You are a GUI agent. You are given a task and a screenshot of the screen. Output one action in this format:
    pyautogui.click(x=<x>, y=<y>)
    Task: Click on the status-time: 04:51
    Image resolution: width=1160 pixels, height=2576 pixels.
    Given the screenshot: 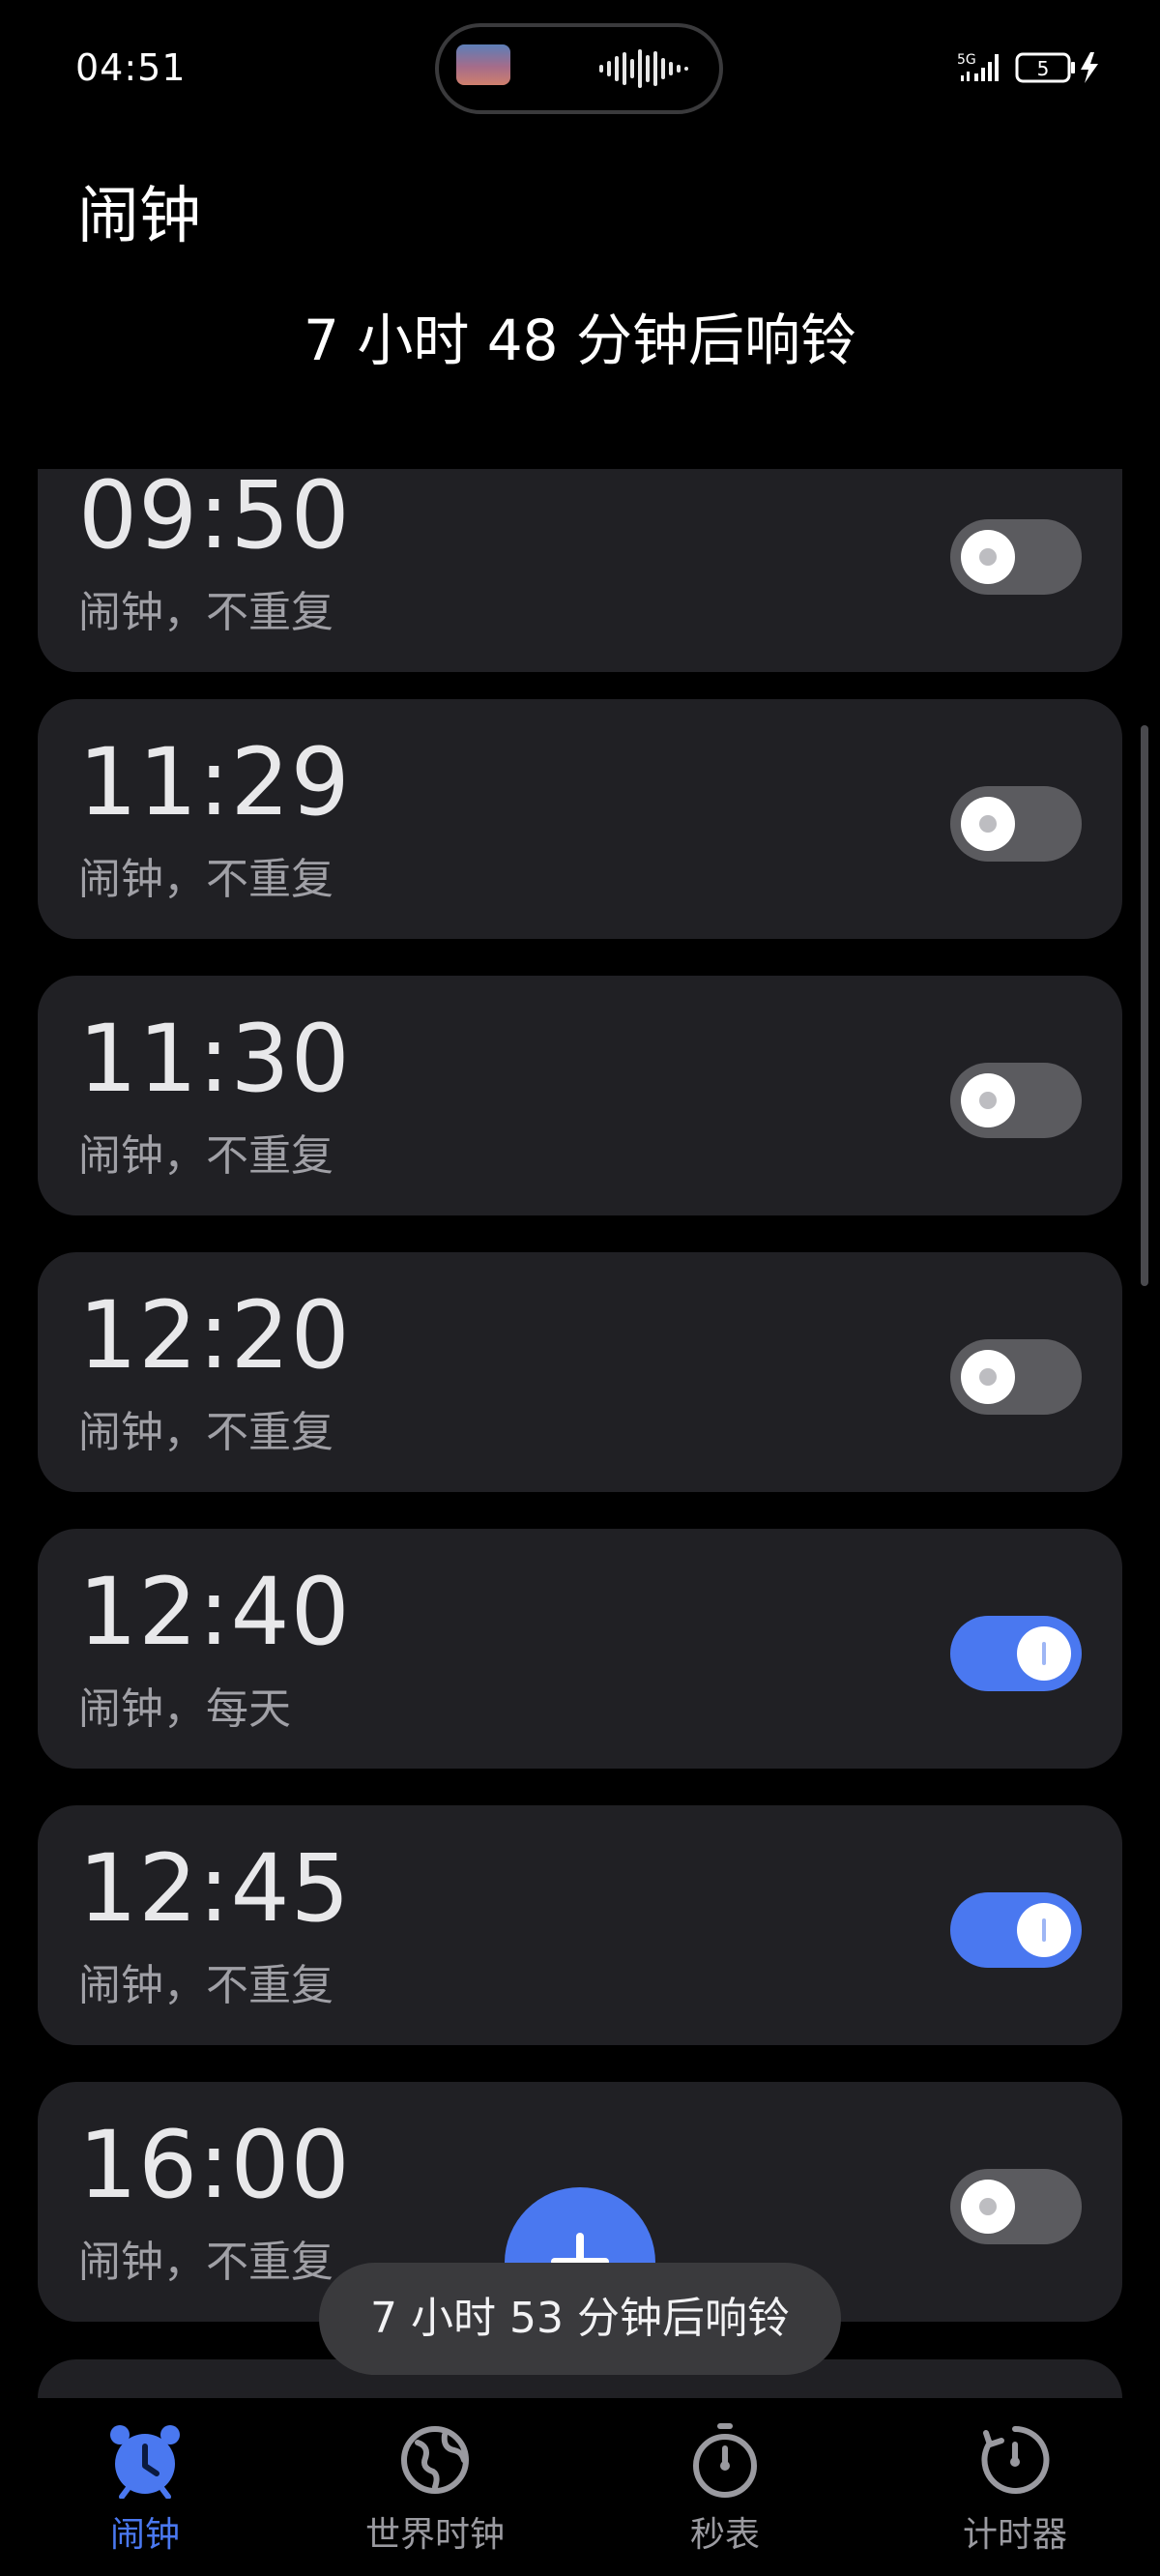 What is the action you would take?
    pyautogui.click(x=131, y=67)
    